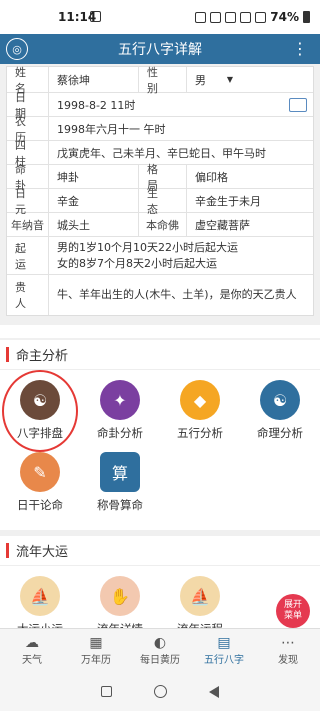  Describe the element at coordinates (95, 16) in the screenshot. I see `image-notification-icon` at that location.